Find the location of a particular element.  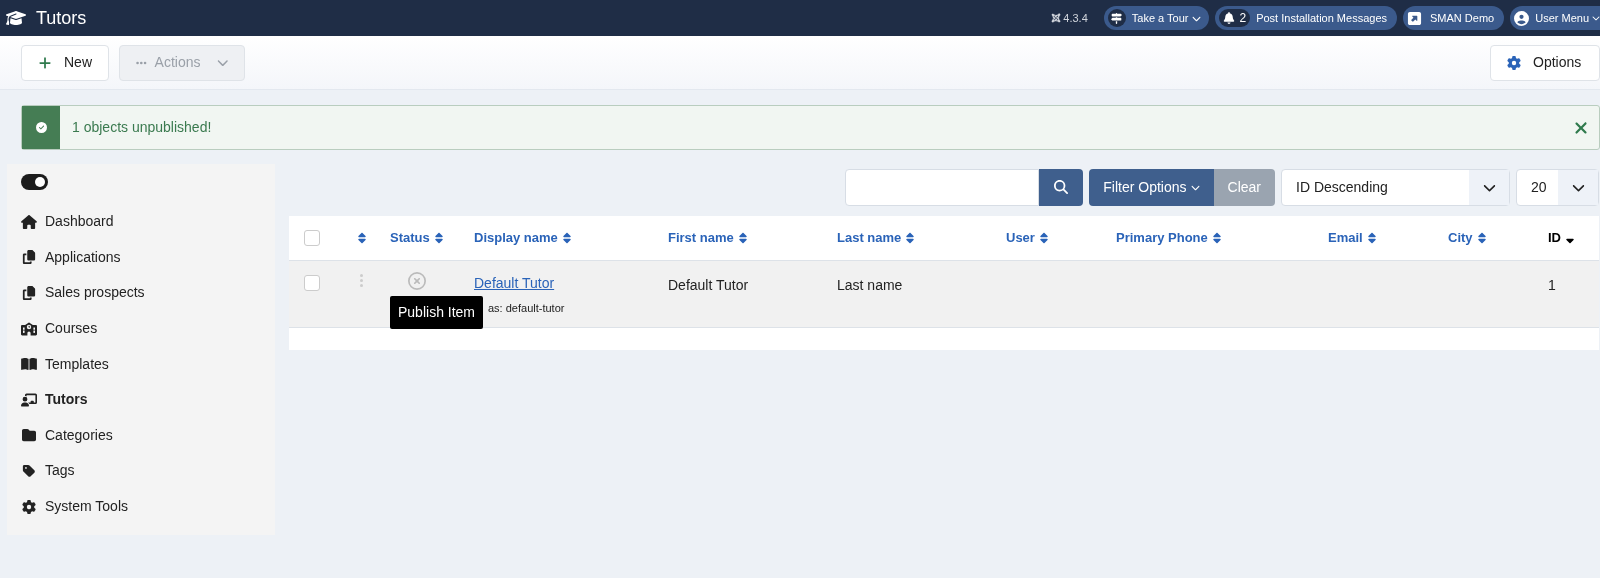

column-header: Display name is located at coordinates (571, 238).